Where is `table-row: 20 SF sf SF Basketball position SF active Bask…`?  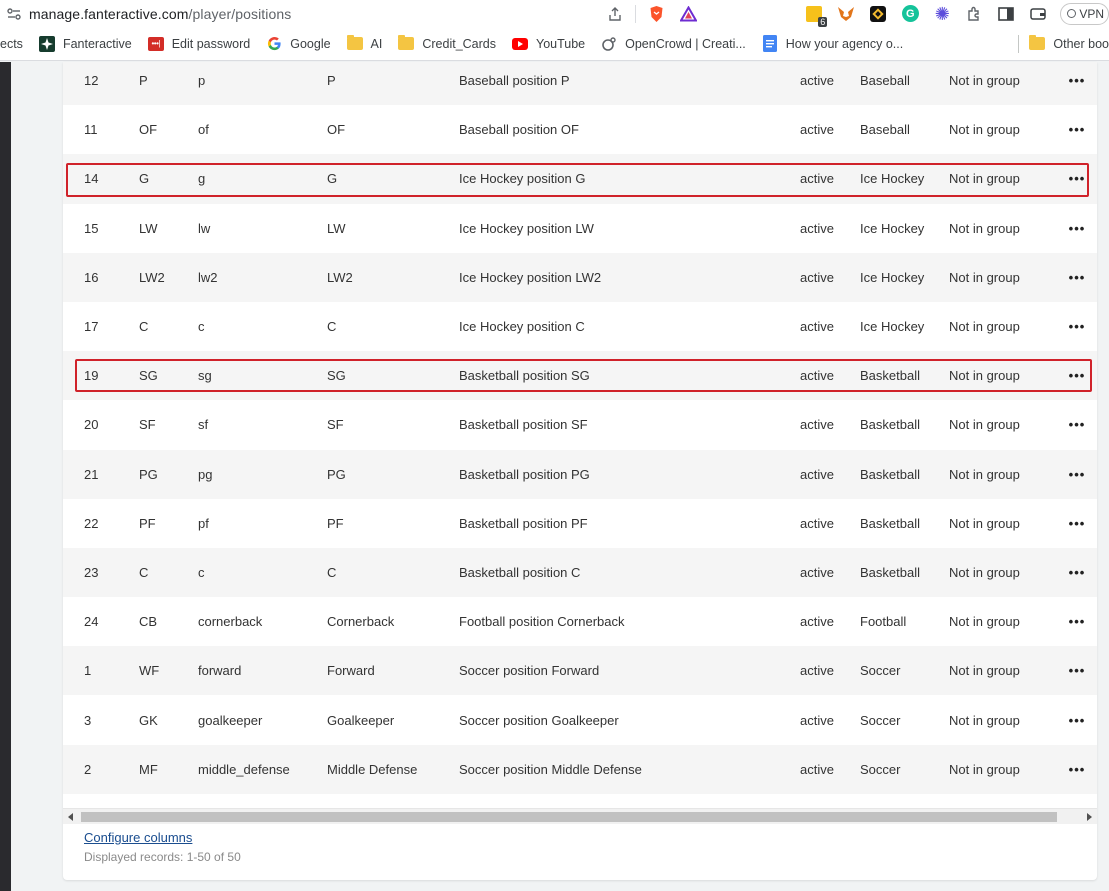 table-row: 20 SF sf SF Basketball position SF active Bask… is located at coordinates (580, 425).